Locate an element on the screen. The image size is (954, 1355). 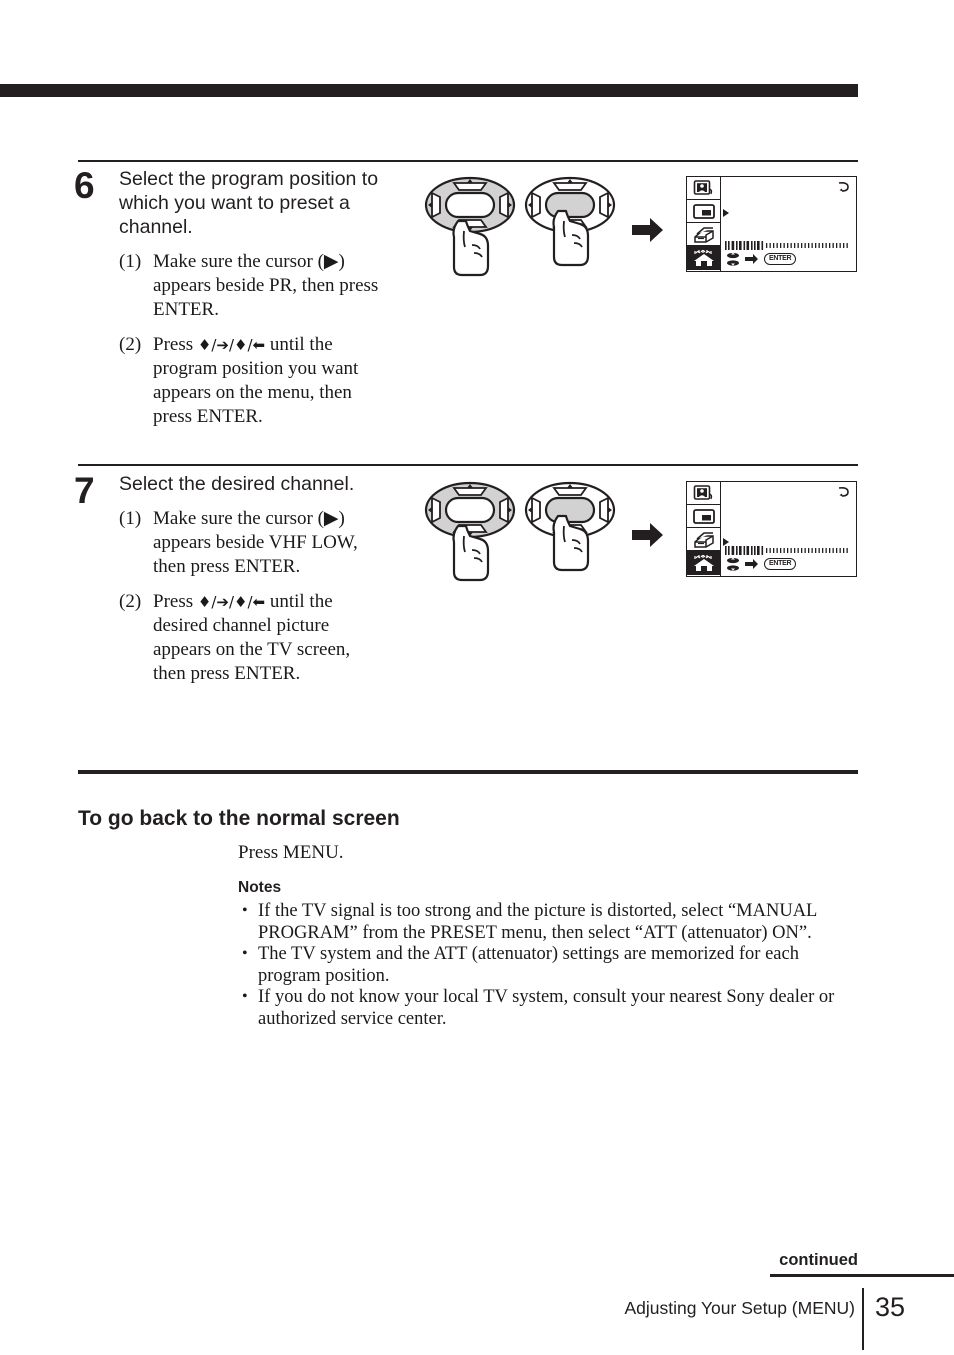
step-7-substep-2-marker: (2) is located at coordinates (130, 601).